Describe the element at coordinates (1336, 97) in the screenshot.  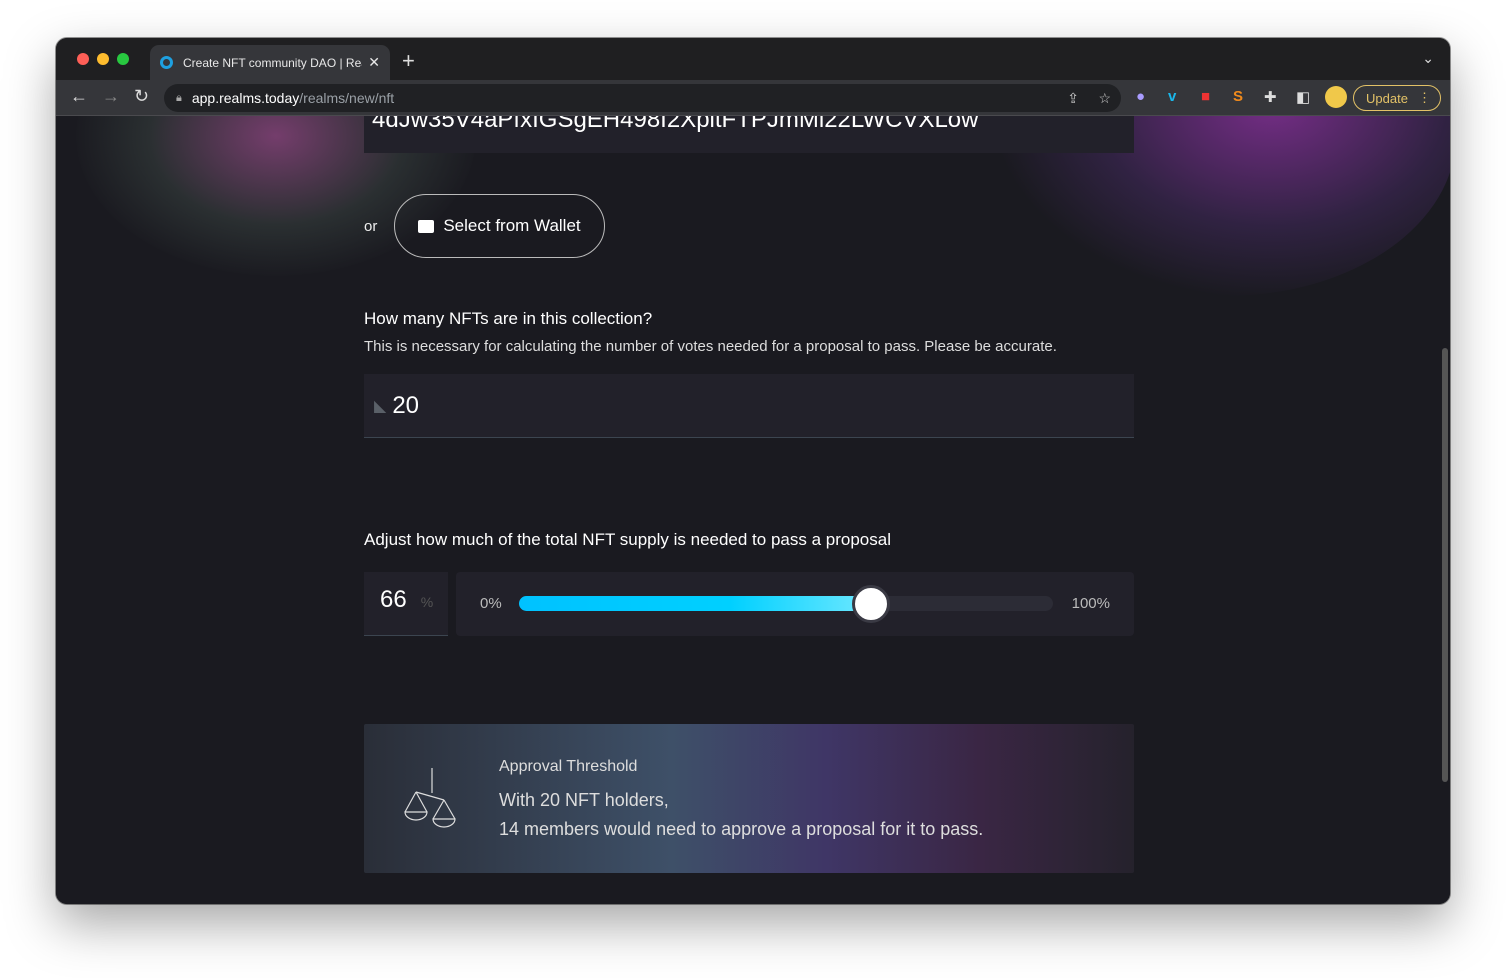
I see `profile-avatar` at that location.